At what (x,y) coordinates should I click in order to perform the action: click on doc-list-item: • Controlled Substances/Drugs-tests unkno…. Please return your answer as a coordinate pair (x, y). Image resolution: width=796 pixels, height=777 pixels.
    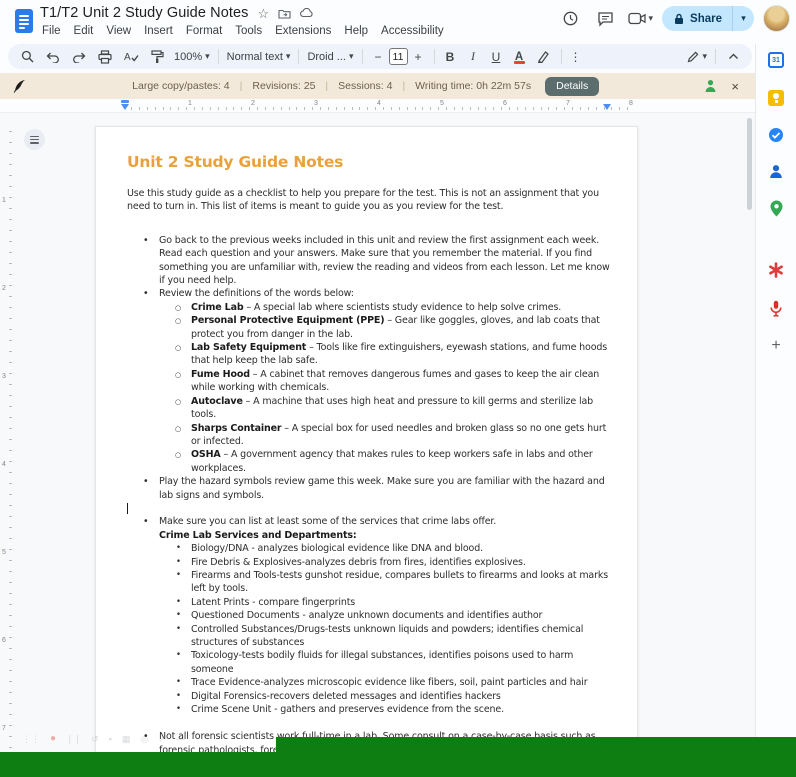
    Looking at the image, I should click on (368, 636).